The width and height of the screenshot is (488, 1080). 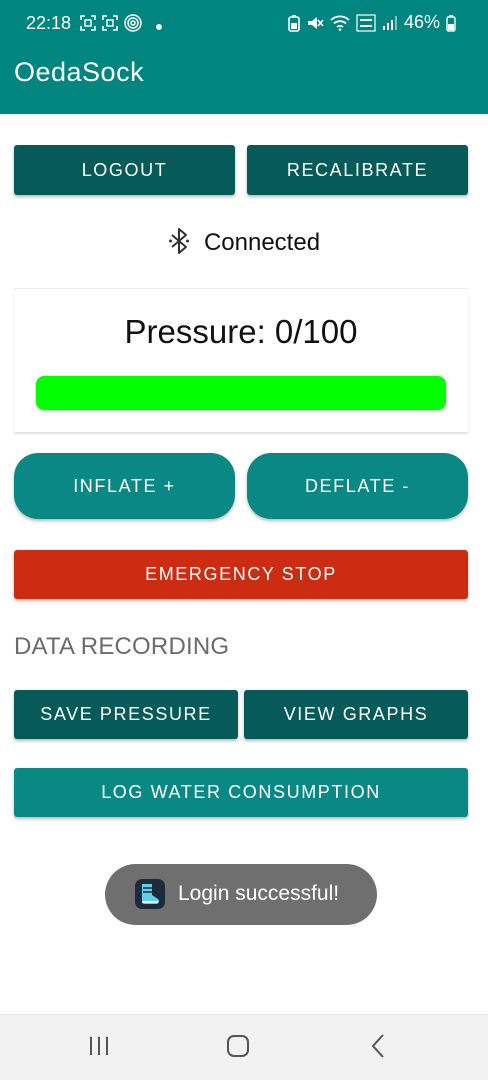 I want to click on log-water-consumption-button: LOG WATER CONSUMPTION, so click(x=241, y=792).